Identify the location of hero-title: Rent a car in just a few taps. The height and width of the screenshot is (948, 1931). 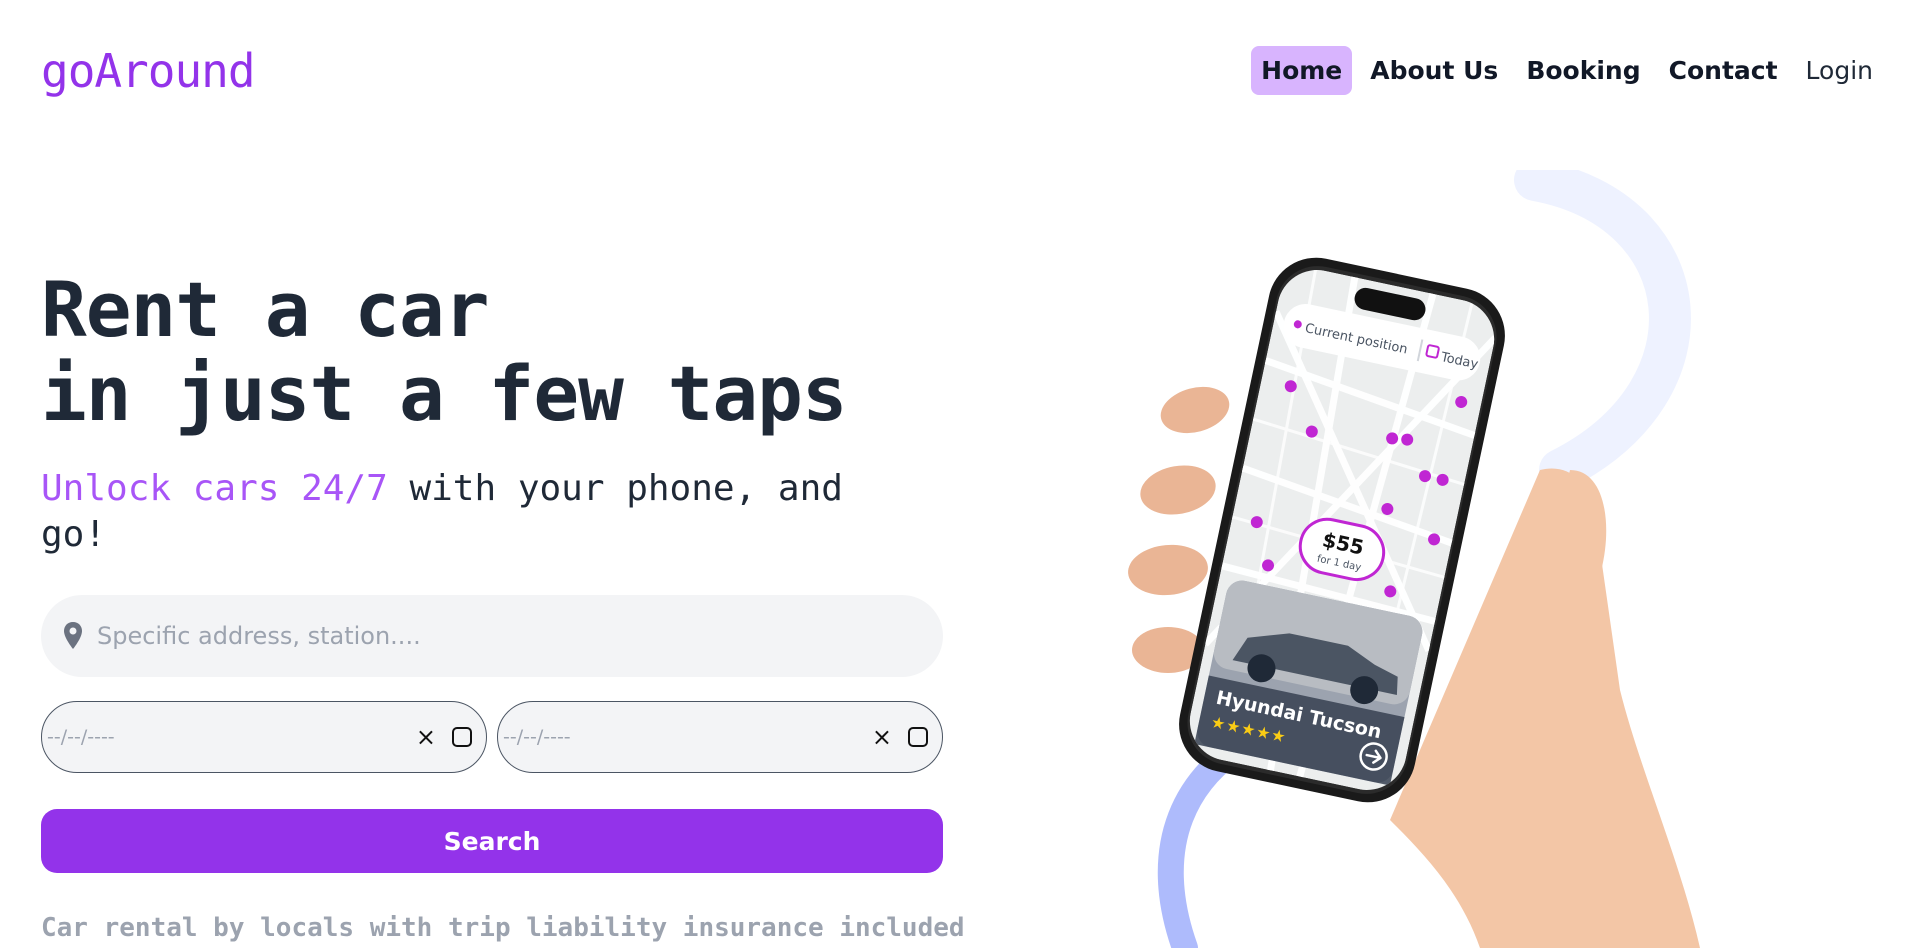
(444, 351).